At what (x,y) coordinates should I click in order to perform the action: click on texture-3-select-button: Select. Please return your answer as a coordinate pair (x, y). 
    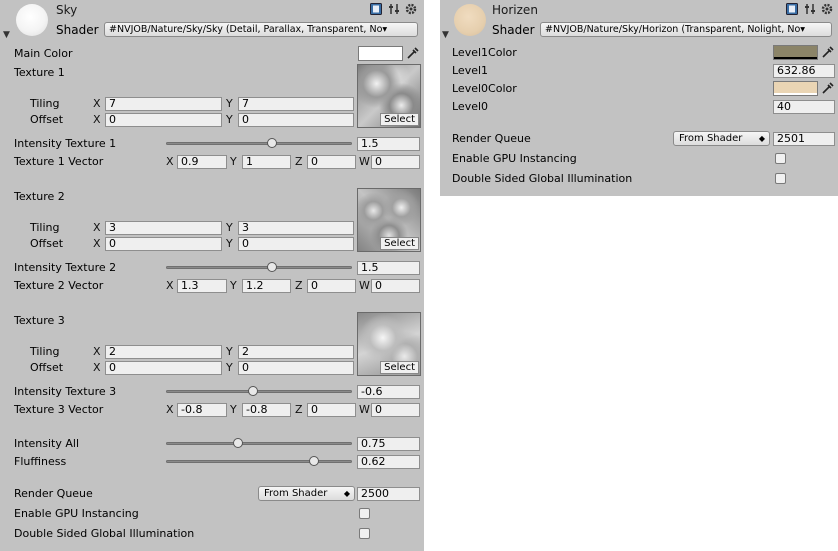
    Looking at the image, I should click on (399, 367).